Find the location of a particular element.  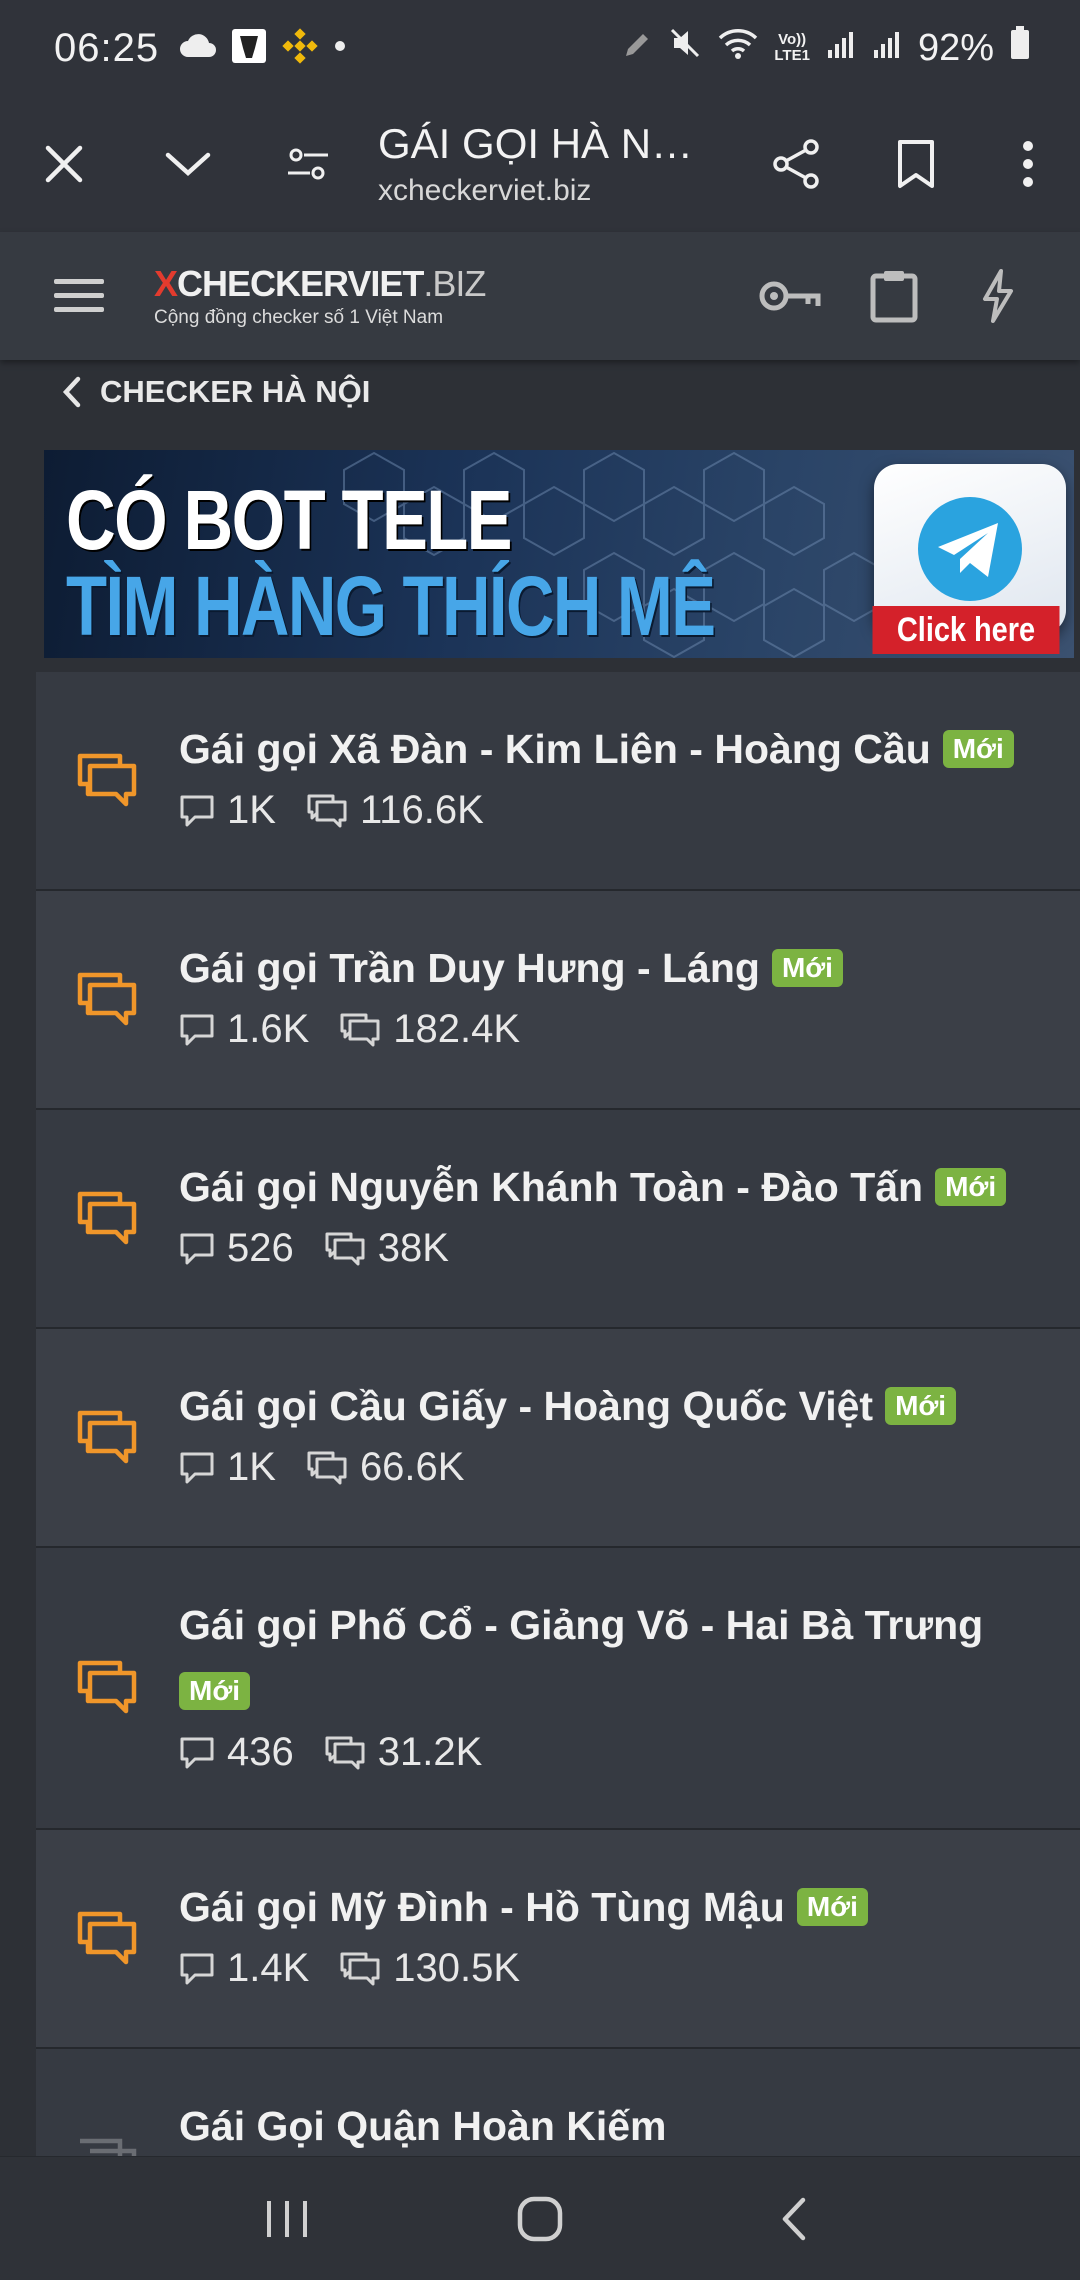

whats-new-button is located at coordinates (998, 296).